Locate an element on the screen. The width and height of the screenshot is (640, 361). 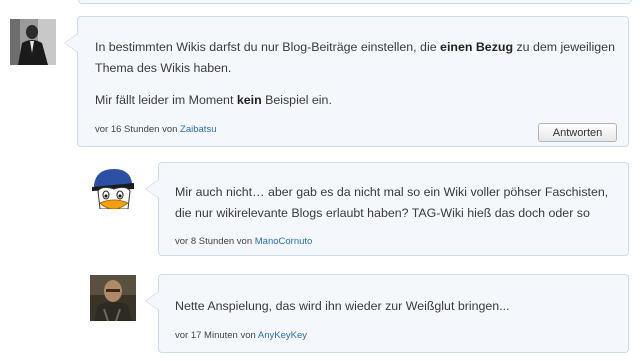
bald-man-photo-icon is located at coordinates (113, 298).